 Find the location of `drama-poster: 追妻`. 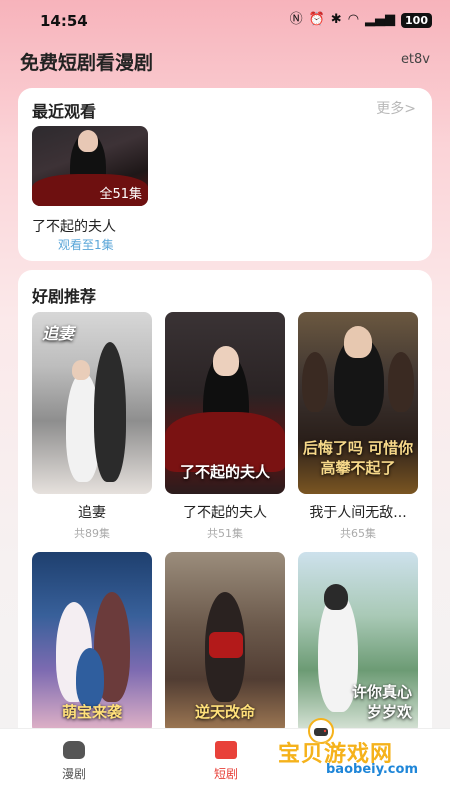

drama-poster: 追妻 is located at coordinates (92, 403).